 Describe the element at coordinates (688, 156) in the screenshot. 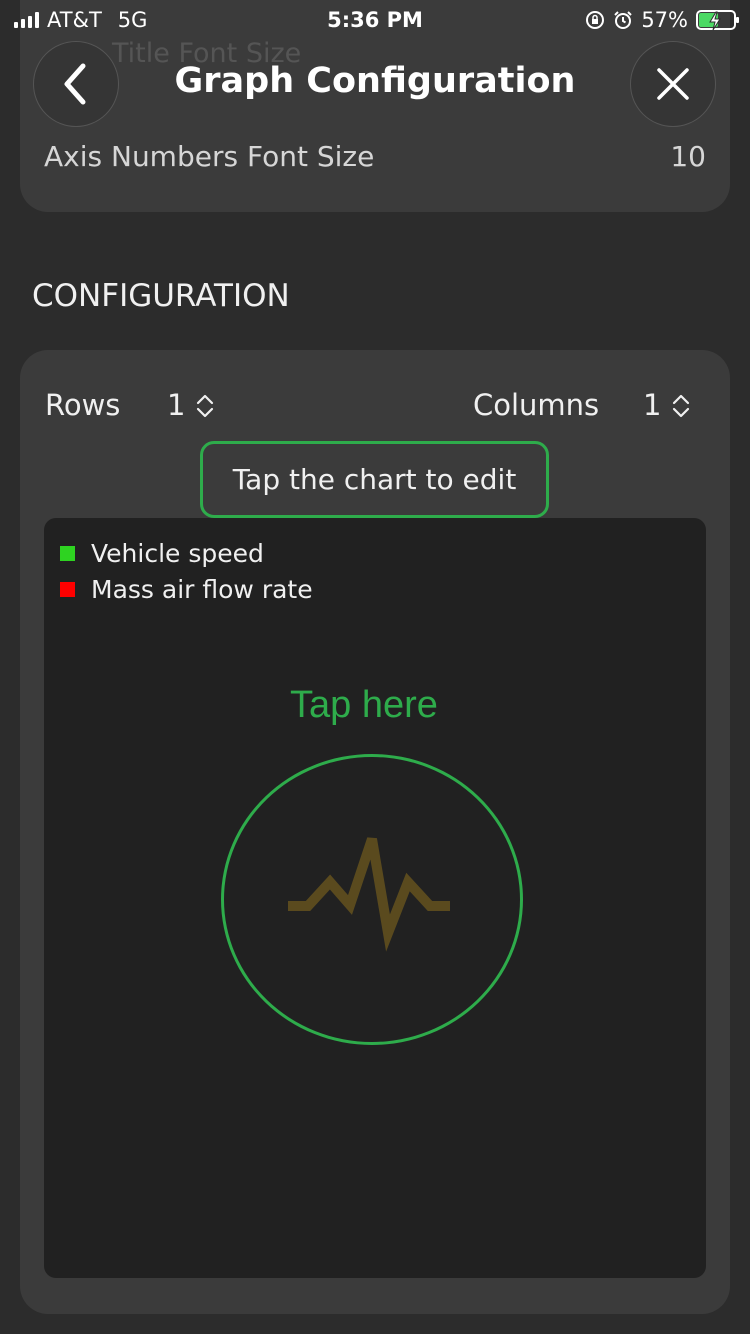

I see `axis-numbers-font-size-value: 10` at that location.